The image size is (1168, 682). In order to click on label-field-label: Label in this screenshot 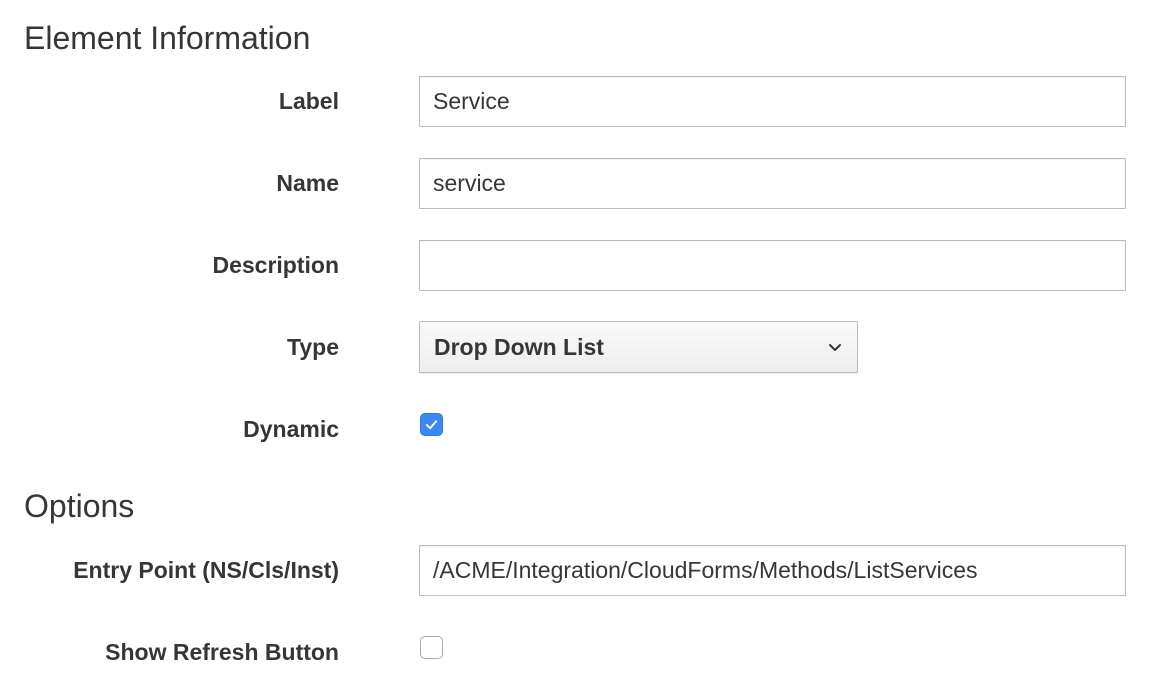, I will do `click(308, 101)`.